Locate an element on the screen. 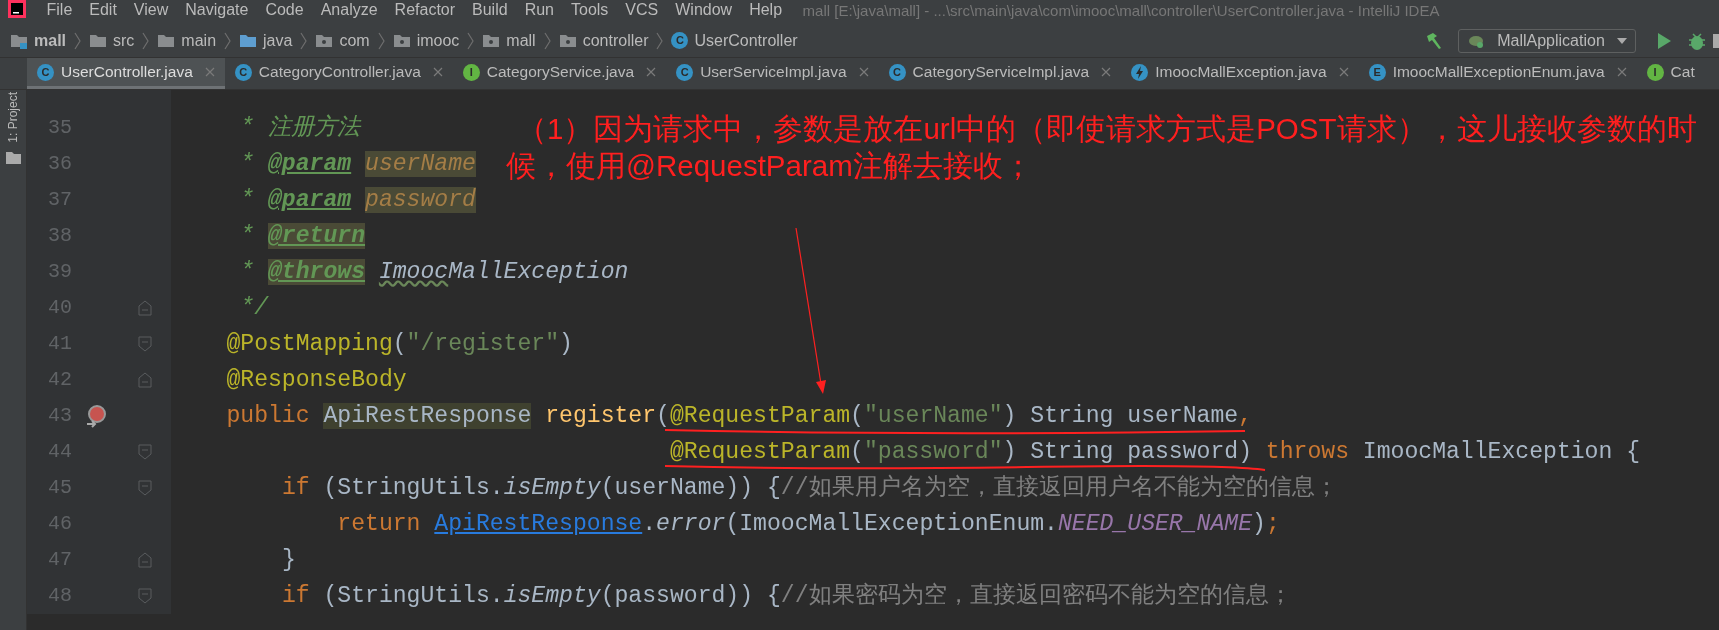 This screenshot has width=1719, height=630. editor-tab: I CategoryService.java is located at coordinates (559, 73).